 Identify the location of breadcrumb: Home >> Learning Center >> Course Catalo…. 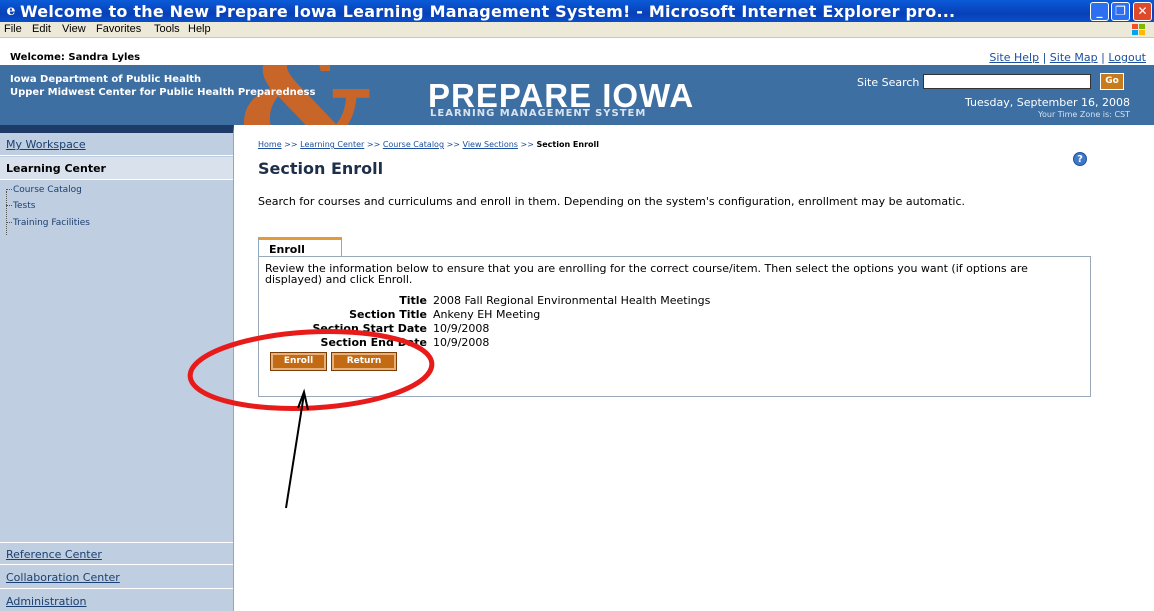
(428, 144).